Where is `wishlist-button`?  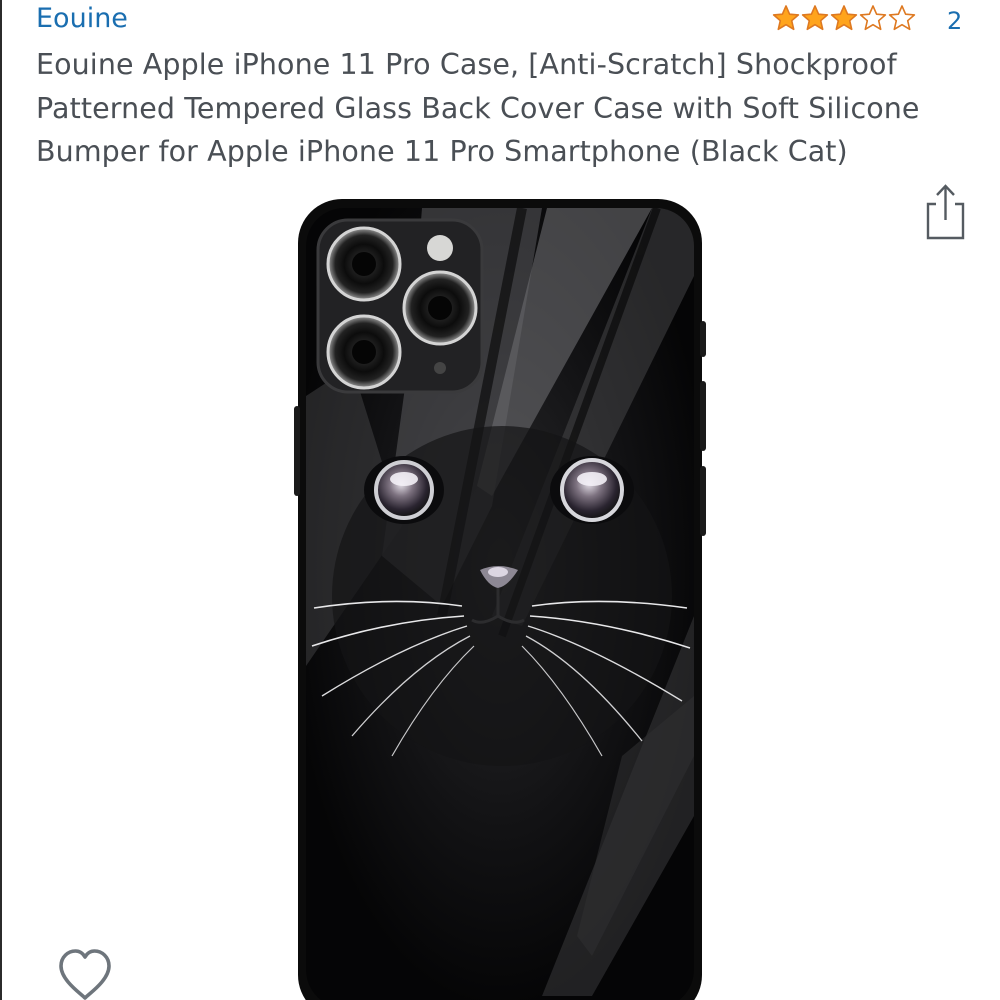 wishlist-button is located at coordinates (85, 974).